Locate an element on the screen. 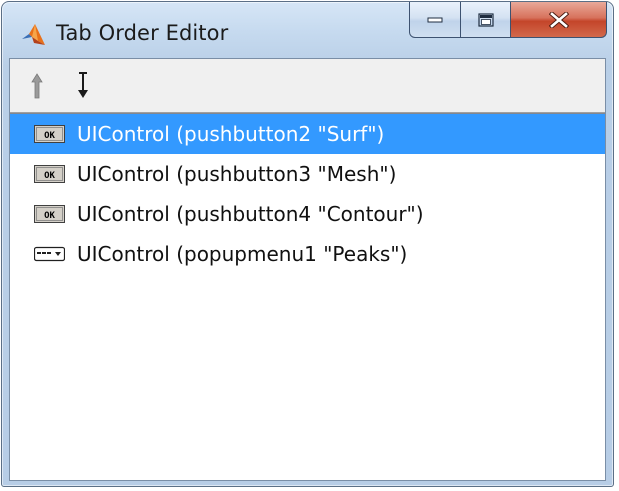  minimize-icon is located at coordinates (435, 19).